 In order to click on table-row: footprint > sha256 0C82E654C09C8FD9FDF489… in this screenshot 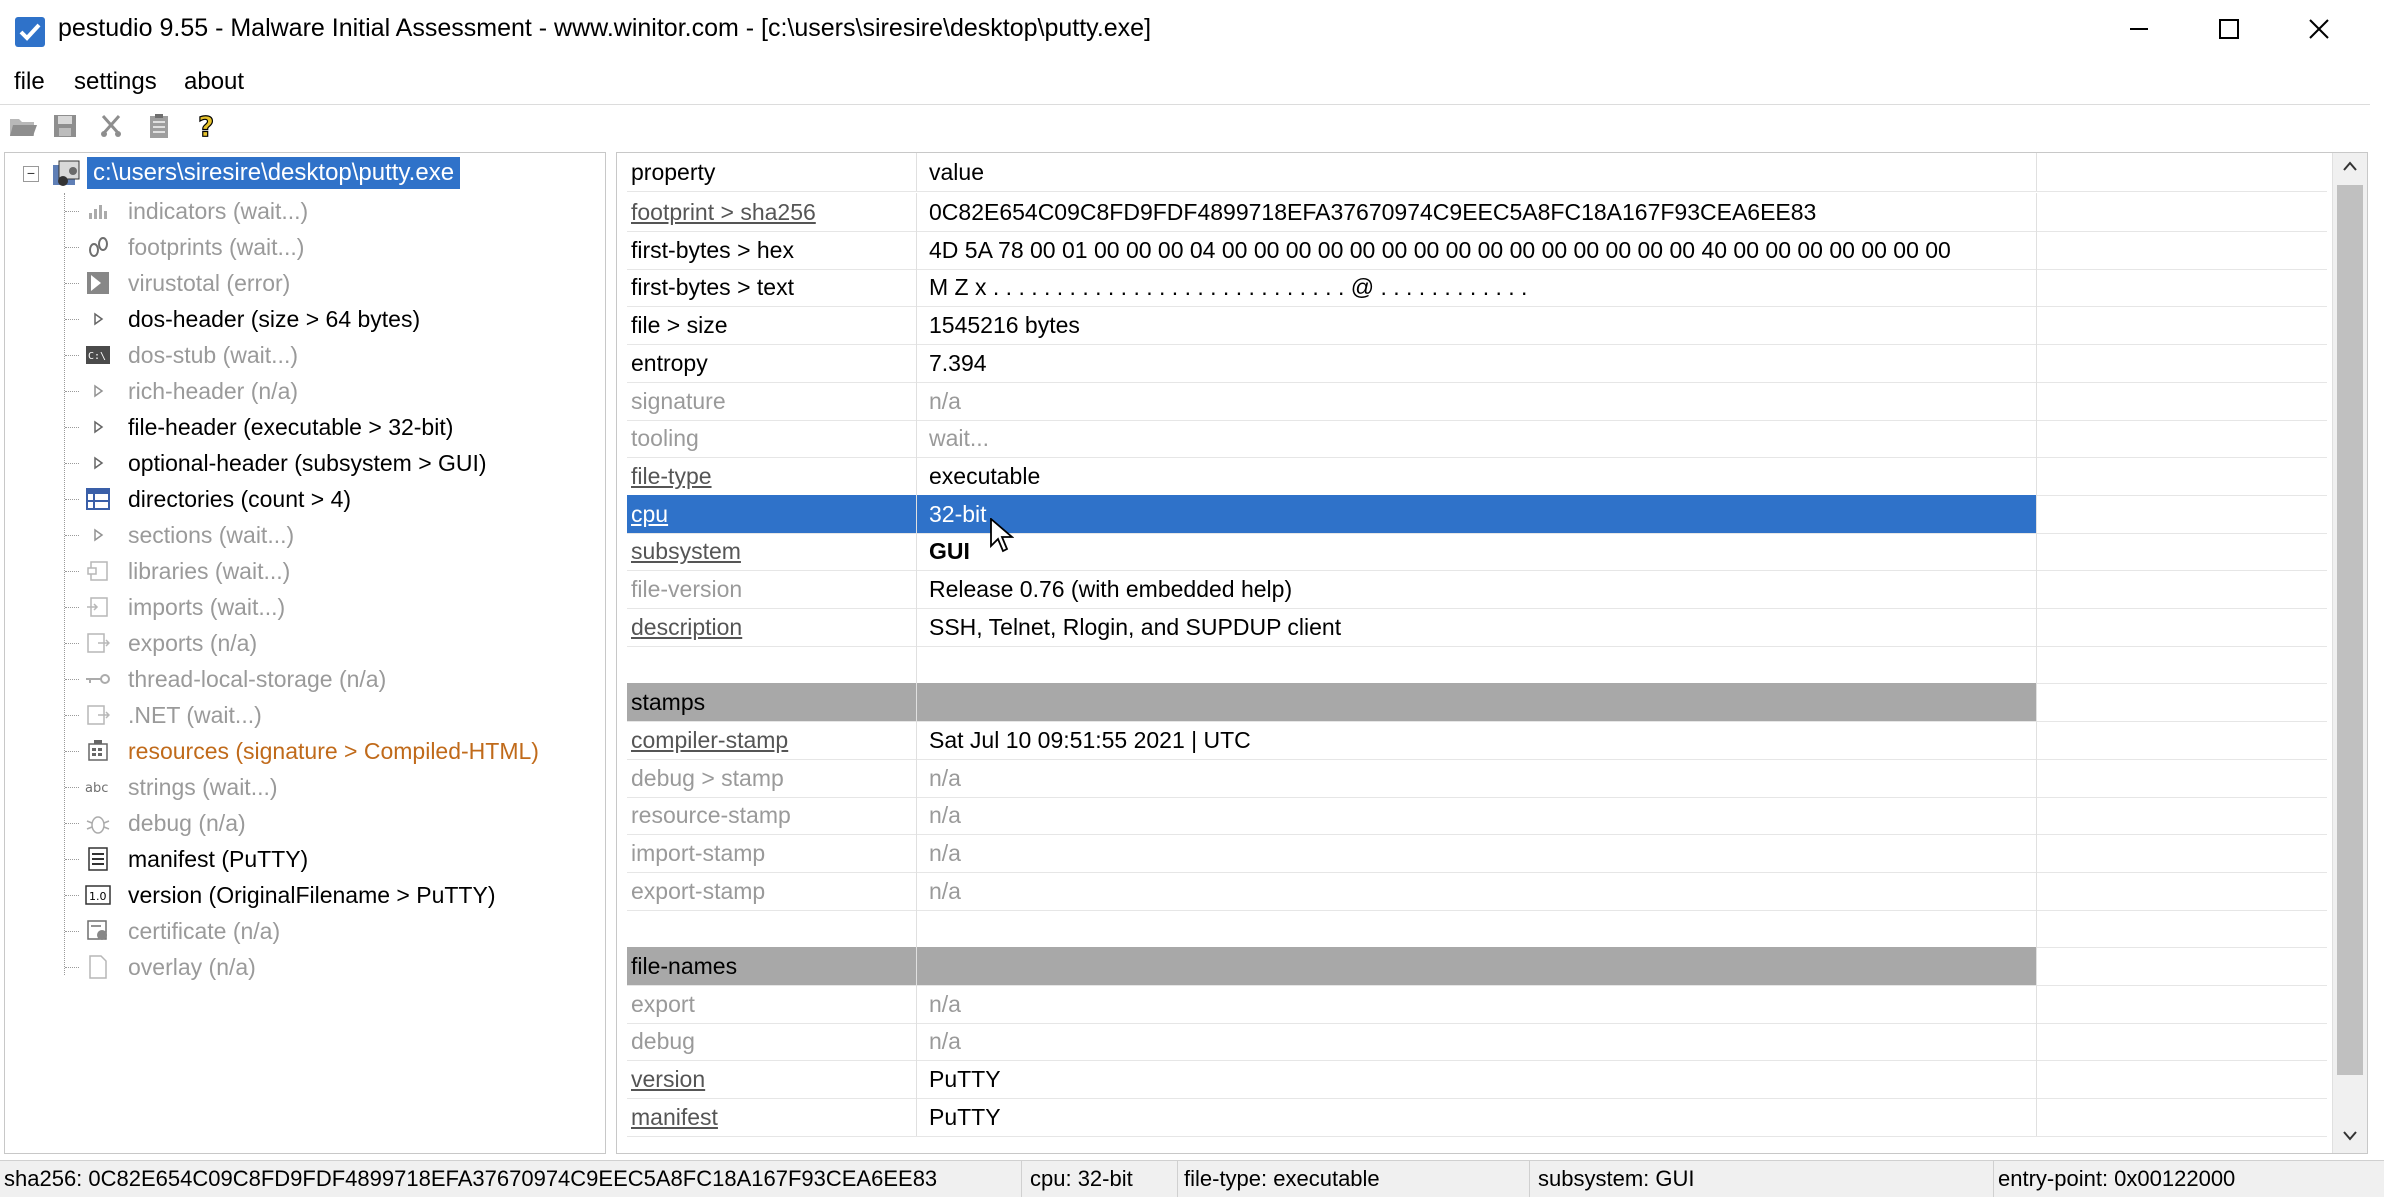, I will do `click(1477, 212)`.